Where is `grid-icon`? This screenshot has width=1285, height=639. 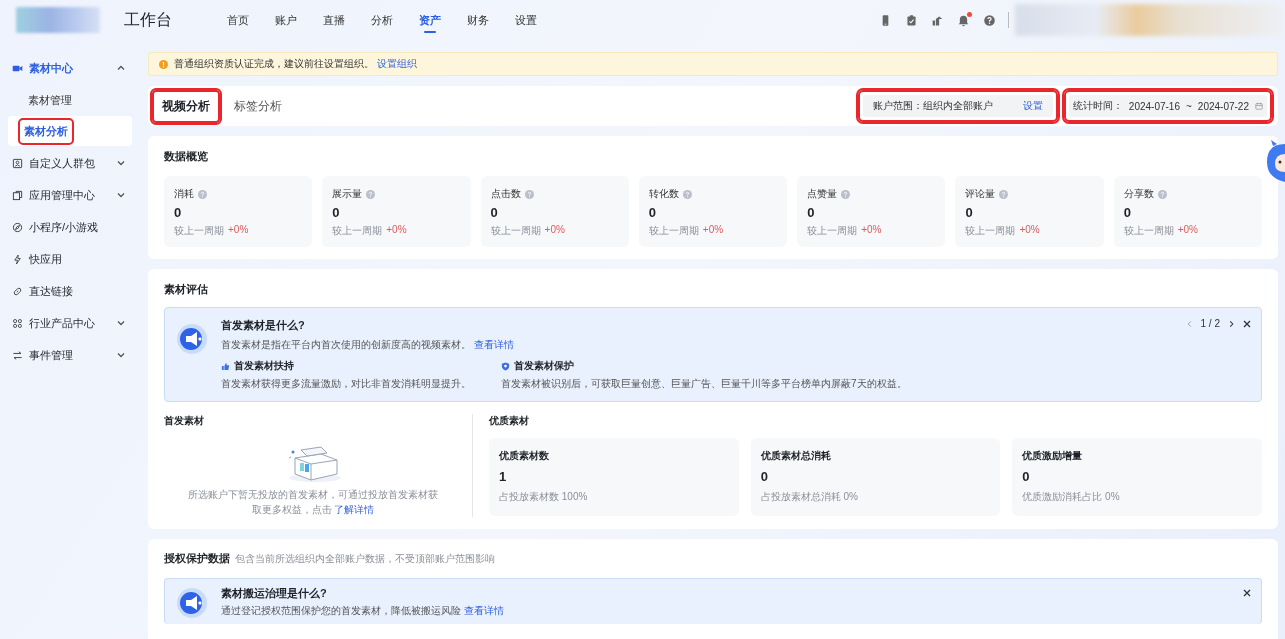
grid-icon is located at coordinates (17, 323).